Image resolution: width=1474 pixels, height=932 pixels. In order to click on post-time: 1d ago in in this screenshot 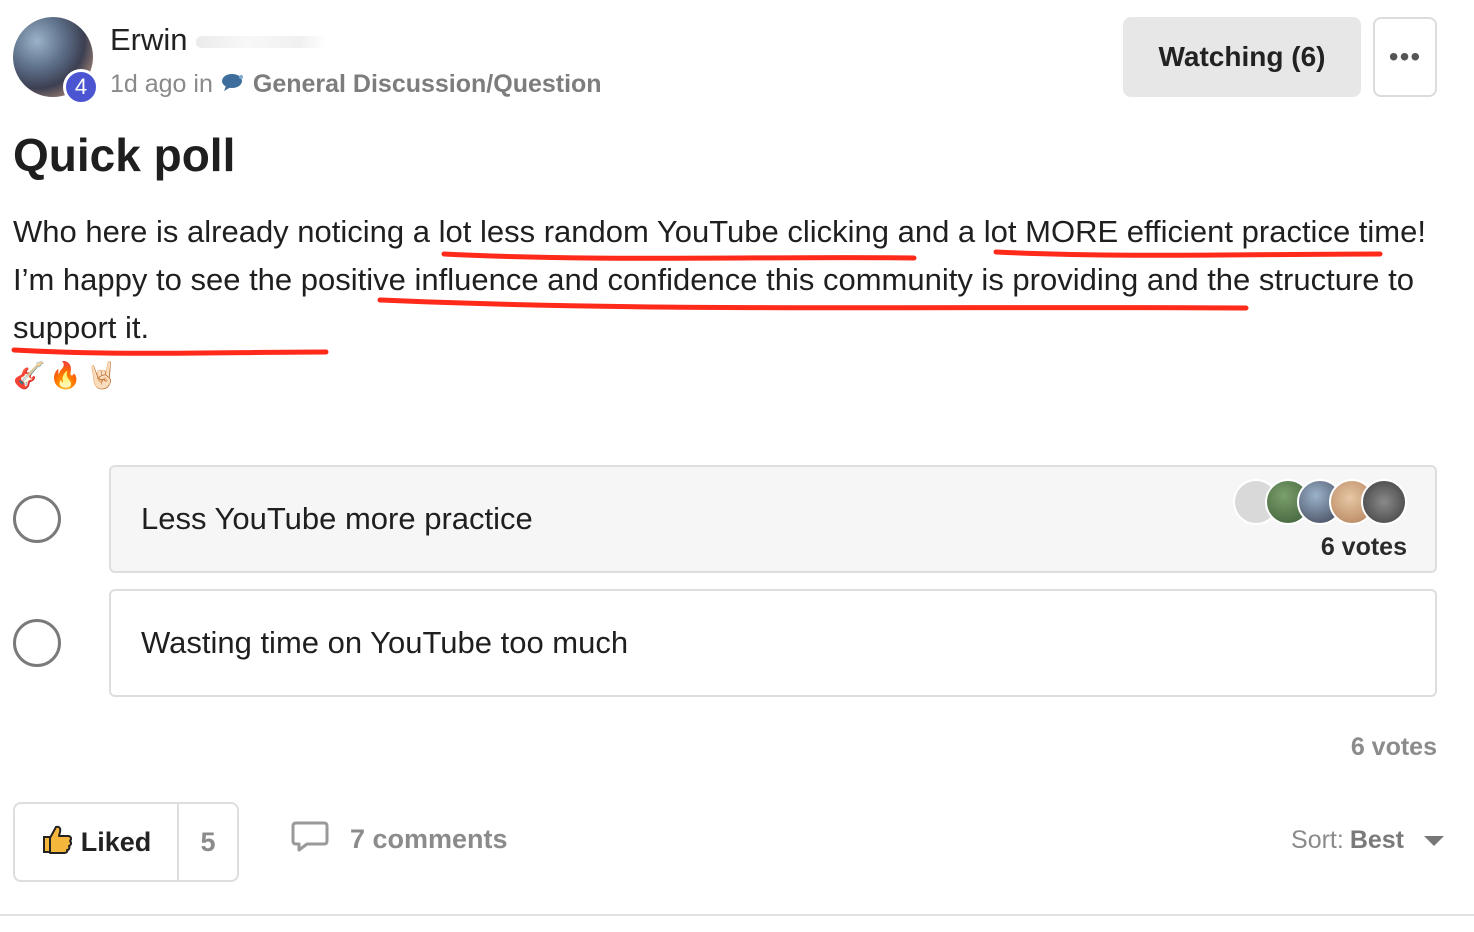, I will do `click(161, 84)`.